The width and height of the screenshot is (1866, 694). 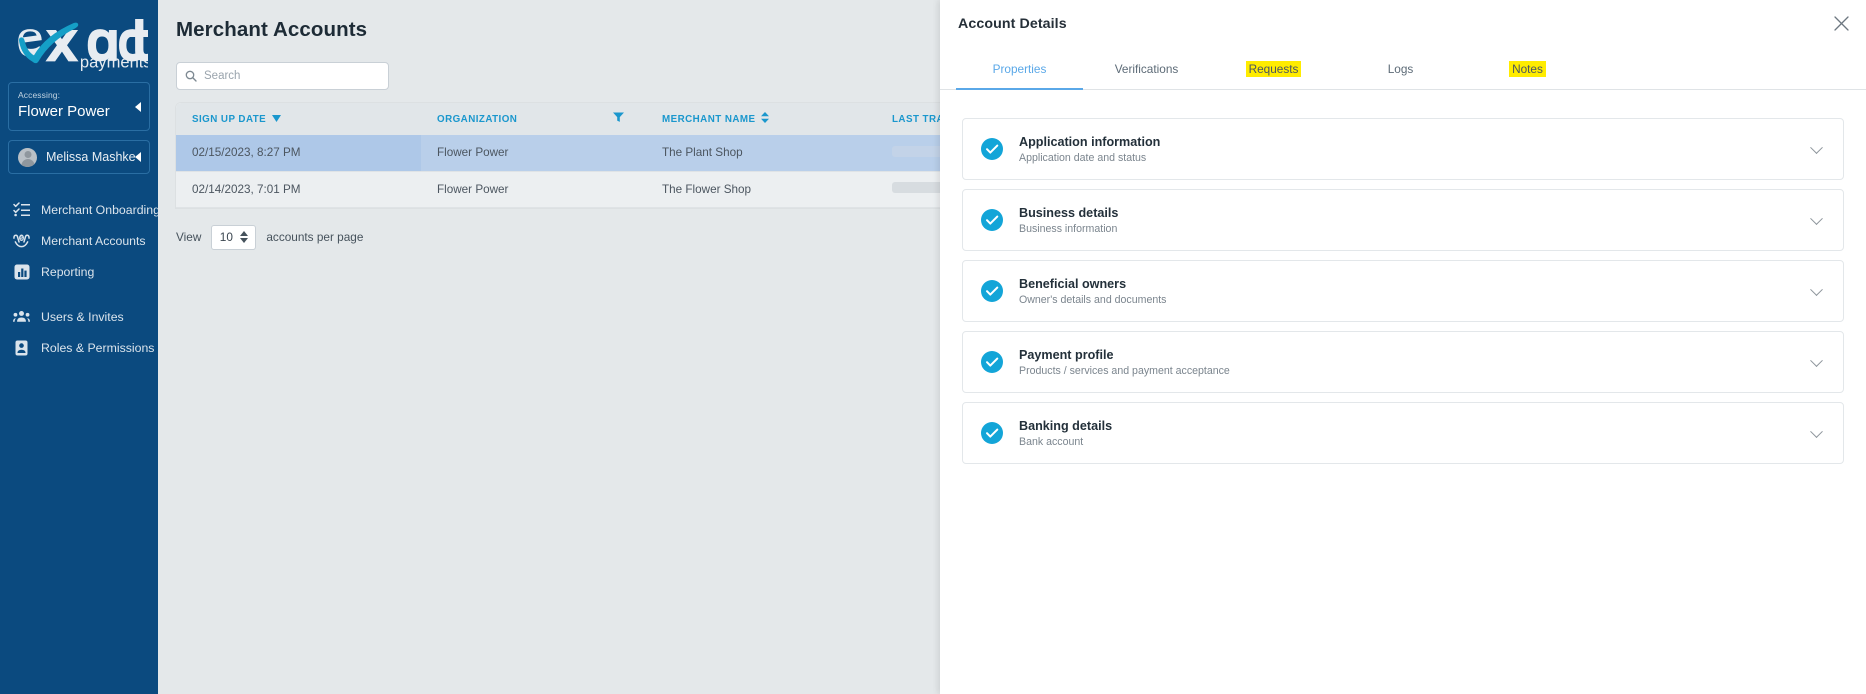 What do you see at coordinates (21, 209) in the screenshot?
I see `checklist-icon` at bounding box center [21, 209].